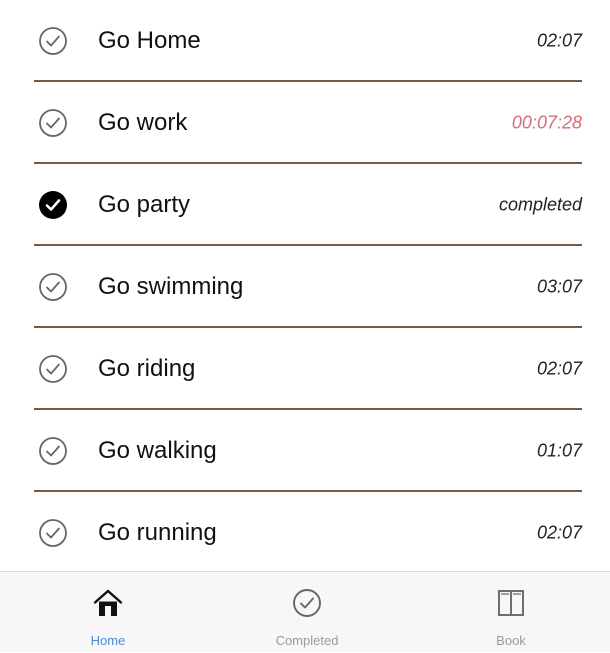 The width and height of the screenshot is (610, 653). Describe the element at coordinates (546, 122) in the screenshot. I see `task-timer: 00:07:28` at that location.